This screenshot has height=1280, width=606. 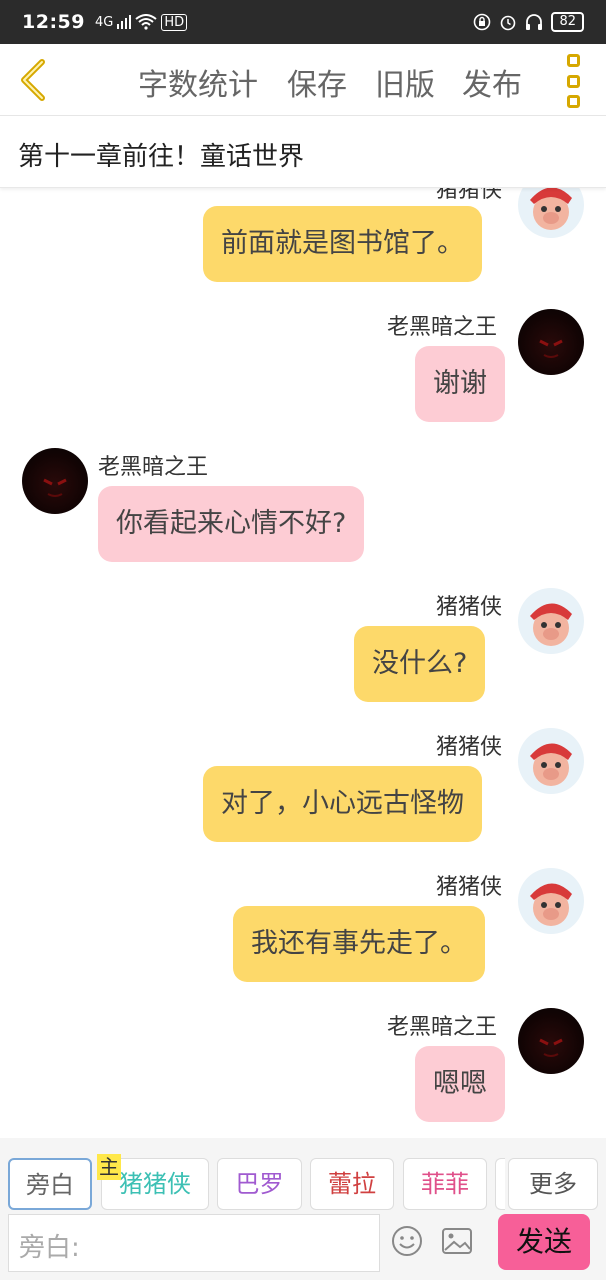 I want to click on top-toolbar: 字数统计 保存 旧版 发布, so click(x=303, y=80).